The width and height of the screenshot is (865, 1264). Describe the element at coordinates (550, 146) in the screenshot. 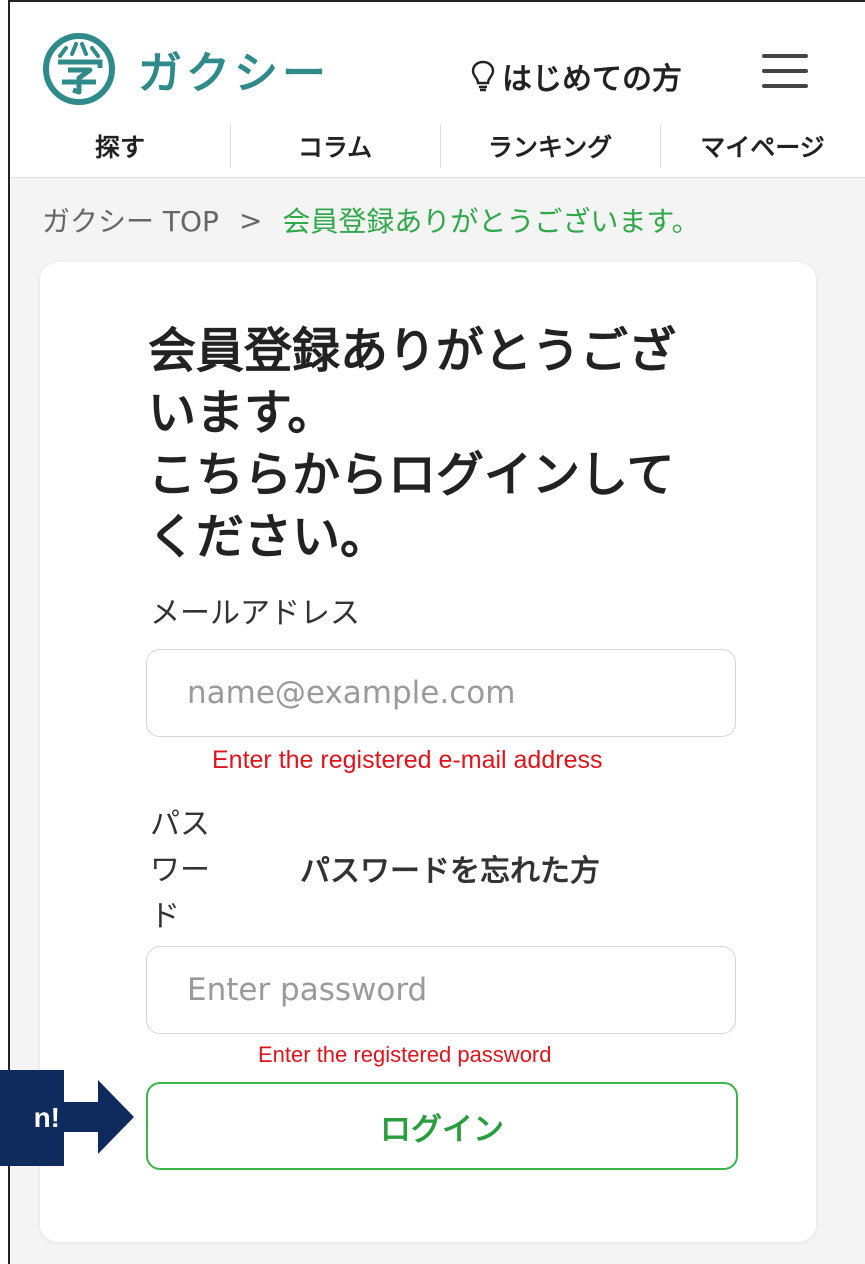

I see `nav-item-ranking: ランキング` at that location.